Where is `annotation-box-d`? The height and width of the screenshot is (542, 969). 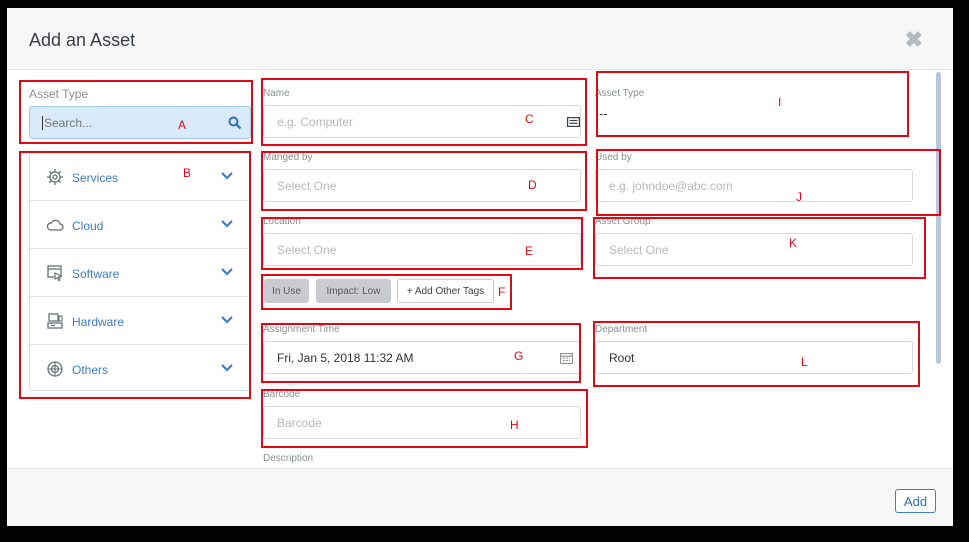 annotation-box-d is located at coordinates (424, 181).